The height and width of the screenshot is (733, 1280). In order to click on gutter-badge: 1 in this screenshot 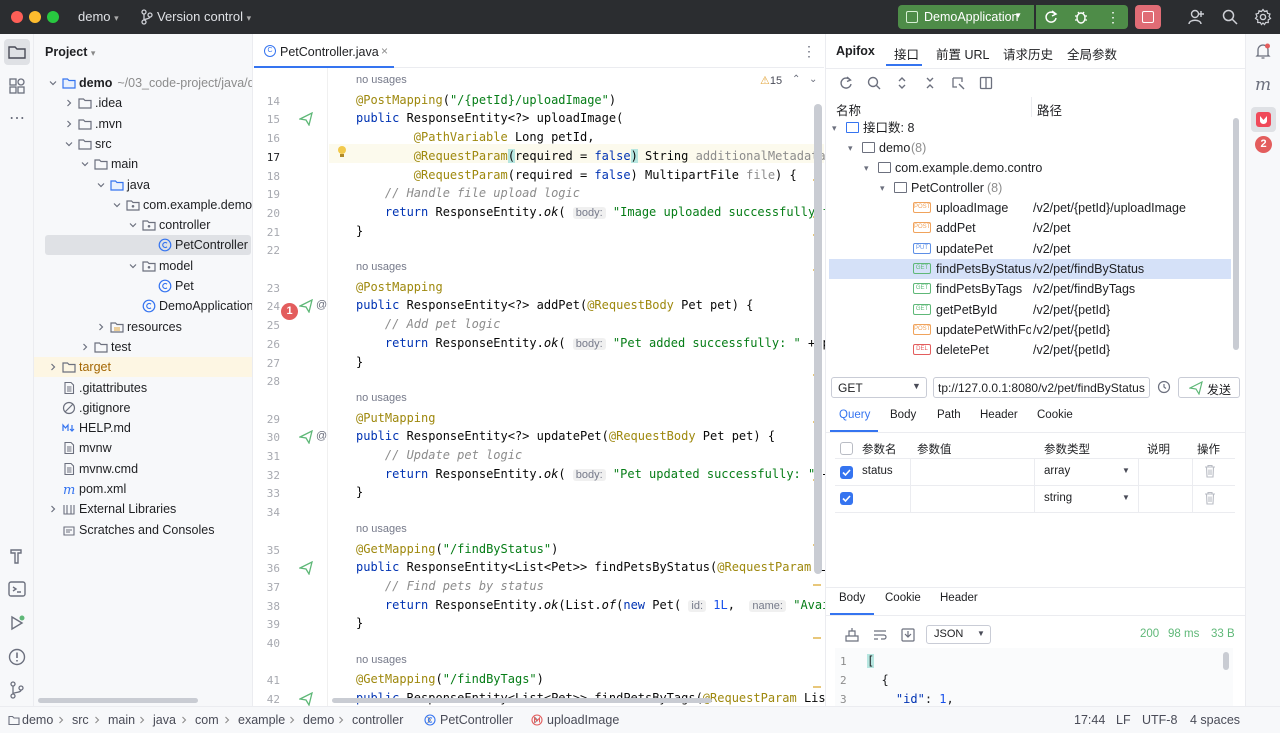, I will do `click(289, 311)`.